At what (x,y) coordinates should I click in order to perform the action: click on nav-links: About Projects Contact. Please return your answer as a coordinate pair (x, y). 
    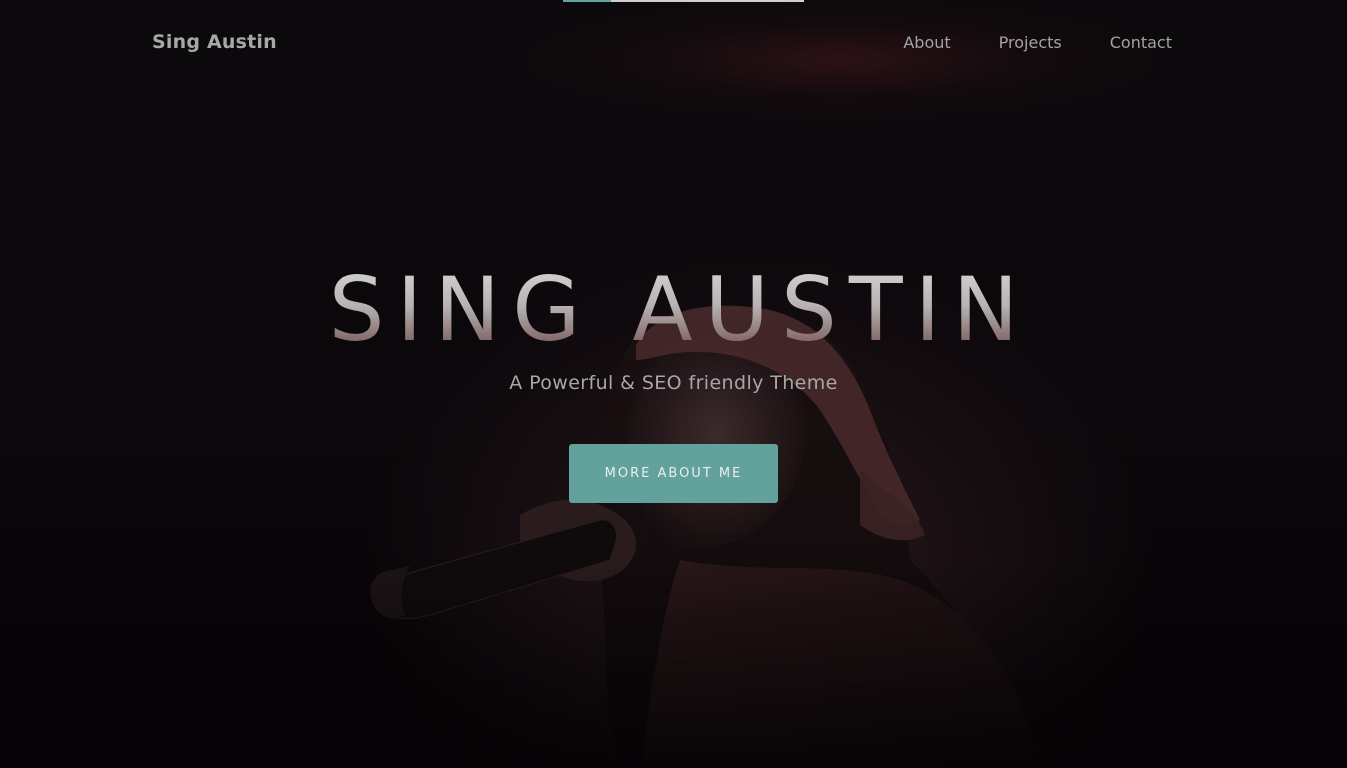
    Looking at the image, I should click on (1013, 42).